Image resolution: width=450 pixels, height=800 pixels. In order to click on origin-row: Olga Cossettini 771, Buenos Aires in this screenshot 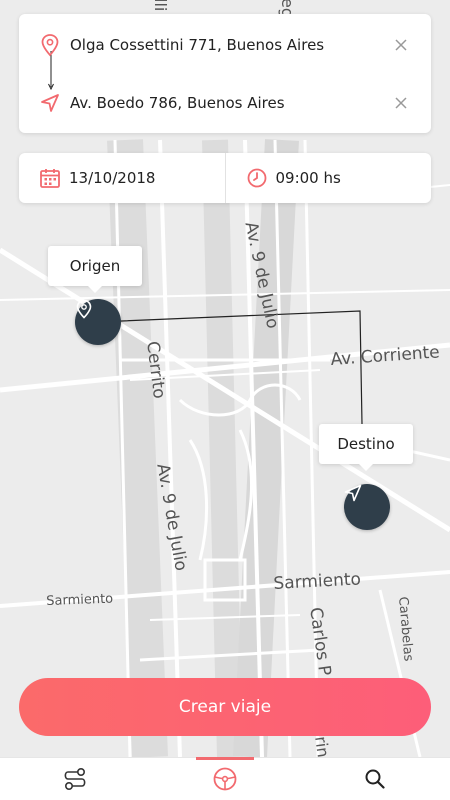, I will do `click(225, 45)`.